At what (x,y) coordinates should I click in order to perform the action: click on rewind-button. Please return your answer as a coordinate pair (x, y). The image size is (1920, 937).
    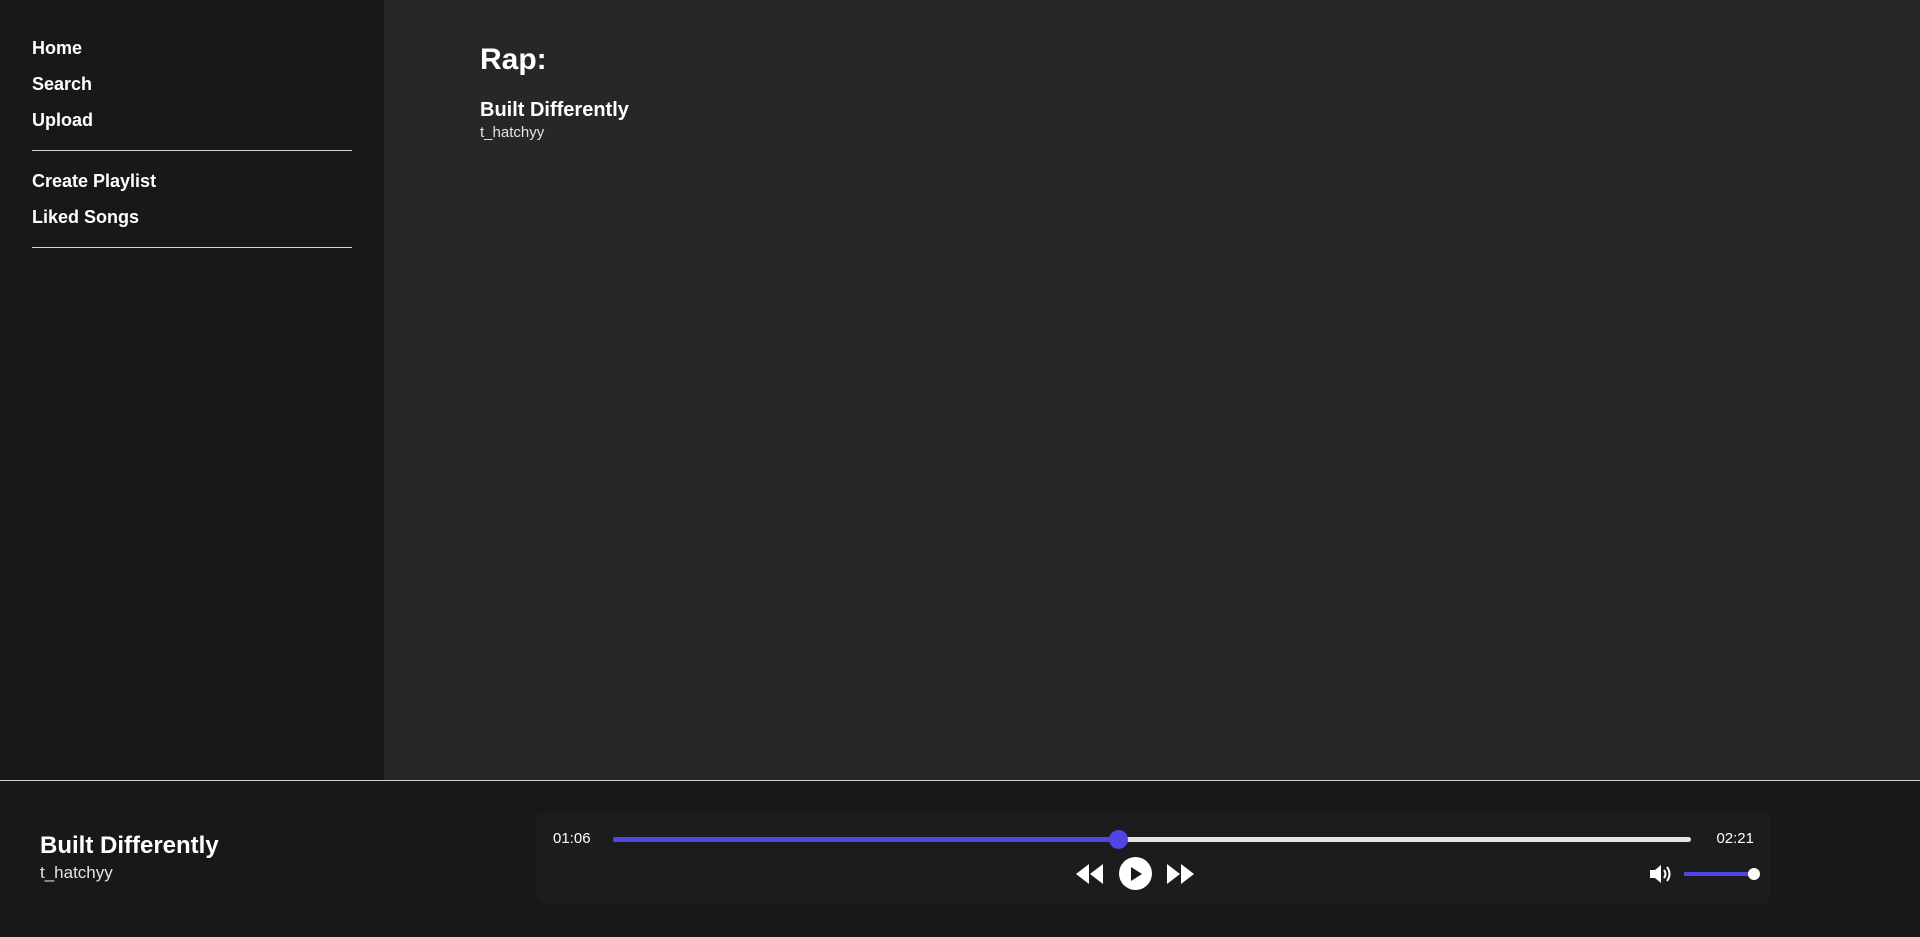
    Looking at the image, I should click on (1090, 874).